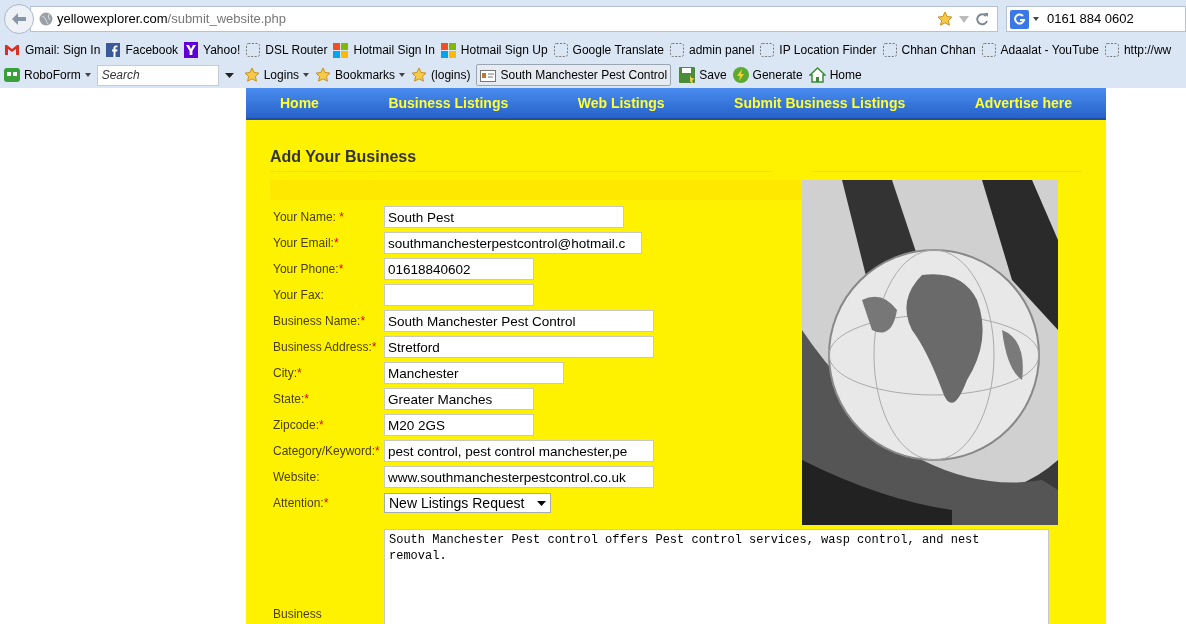 The width and height of the screenshot is (1186, 624). Describe the element at coordinates (519, 347) in the screenshot. I see `text-field: Stretford` at that location.